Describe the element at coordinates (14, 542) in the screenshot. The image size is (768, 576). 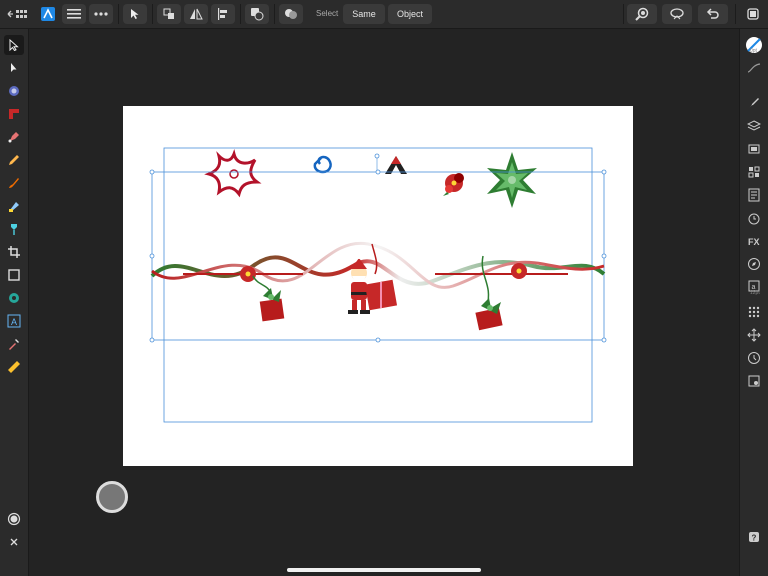
I see `close-tool-button` at that location.